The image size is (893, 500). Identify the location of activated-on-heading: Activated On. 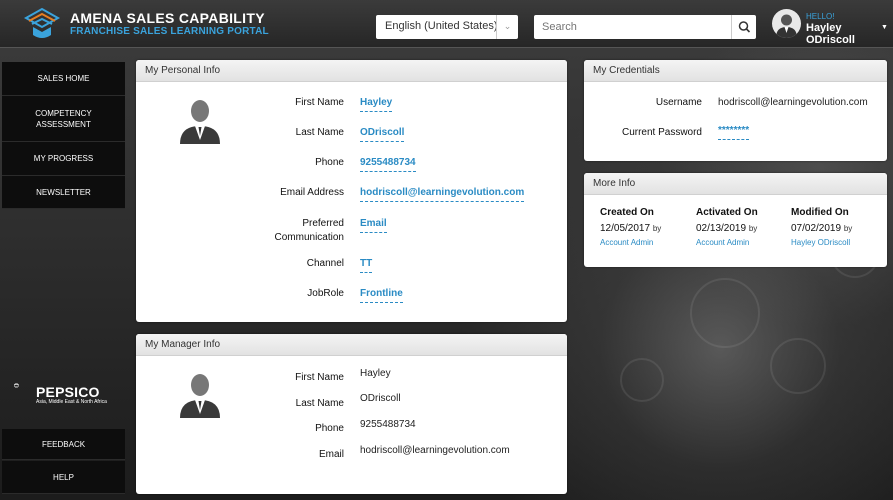
(727, 212).